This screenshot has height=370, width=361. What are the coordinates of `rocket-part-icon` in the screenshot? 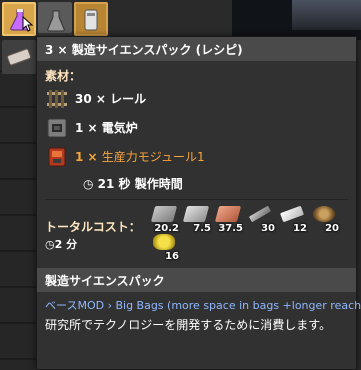 It's located at (91, 20).